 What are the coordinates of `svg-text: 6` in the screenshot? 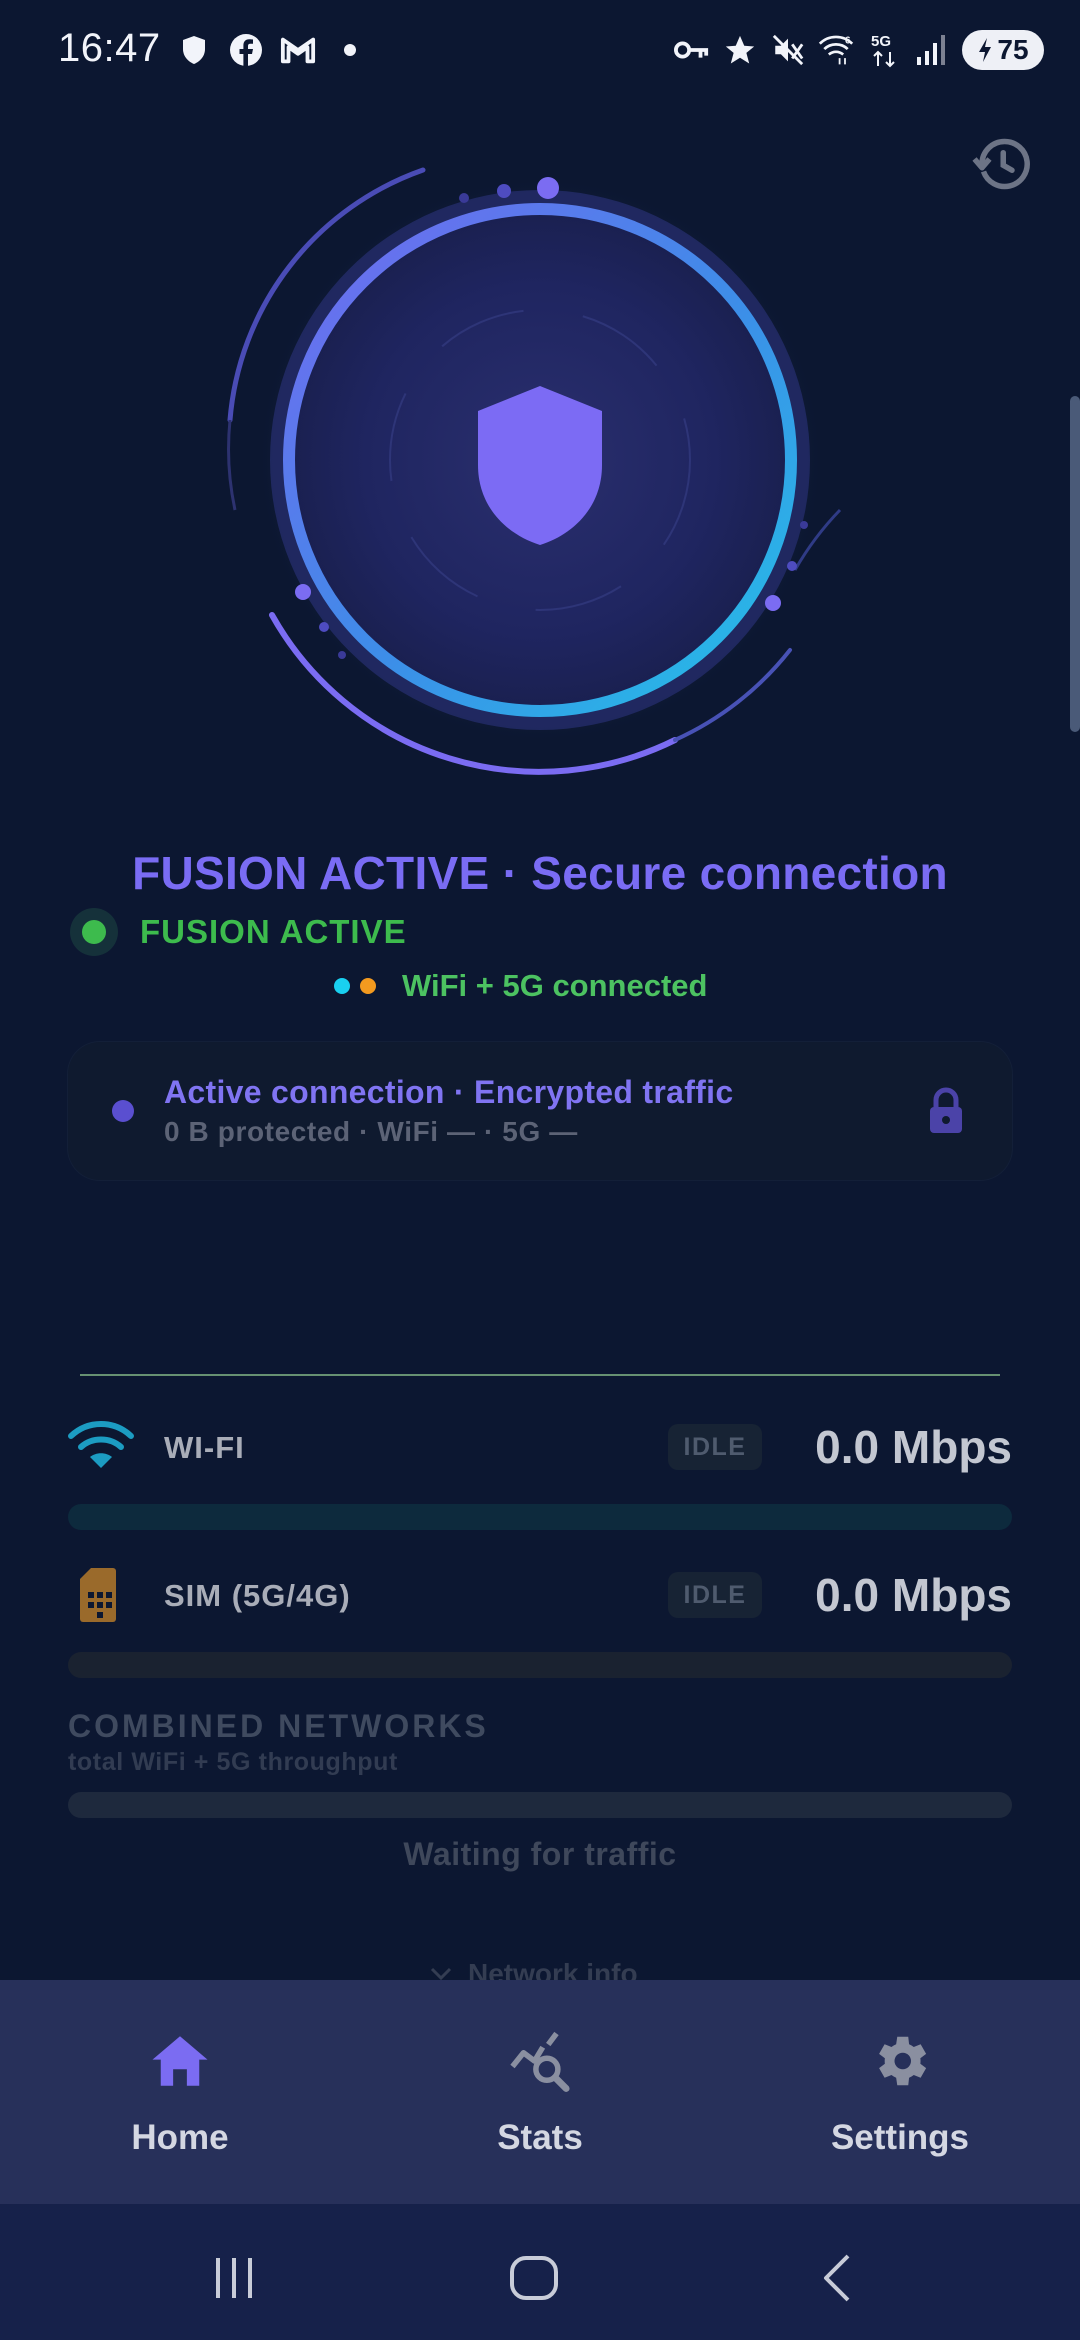 It's located at (848, 41).